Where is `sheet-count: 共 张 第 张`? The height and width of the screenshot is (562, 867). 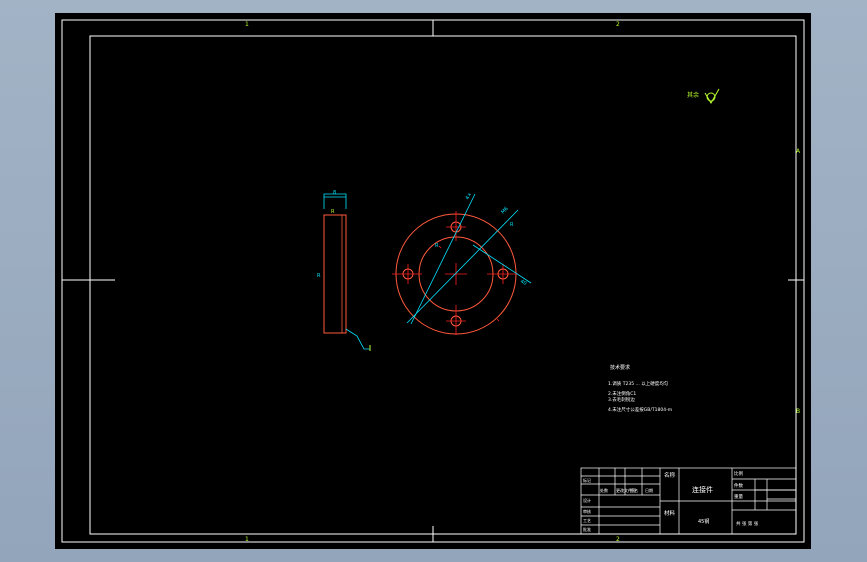
sheet-count: 共 张 第 张 is located at coordinates (747, 523).